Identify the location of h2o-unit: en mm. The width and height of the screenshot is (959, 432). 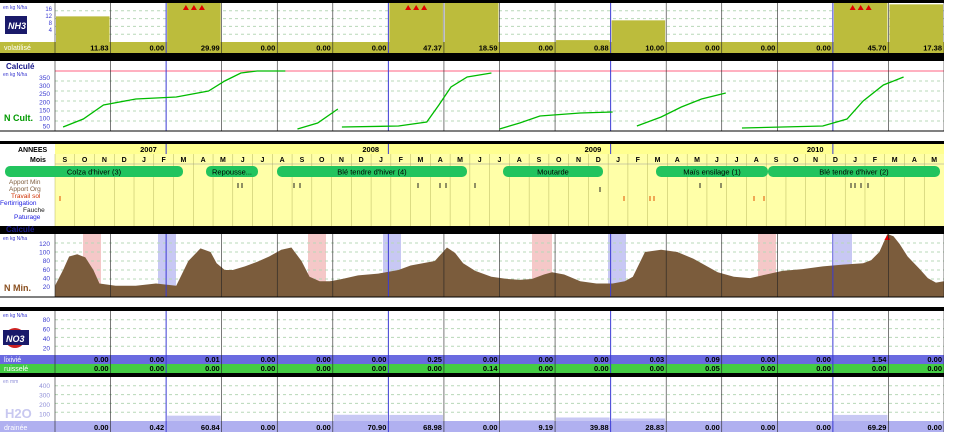
(10, 382).